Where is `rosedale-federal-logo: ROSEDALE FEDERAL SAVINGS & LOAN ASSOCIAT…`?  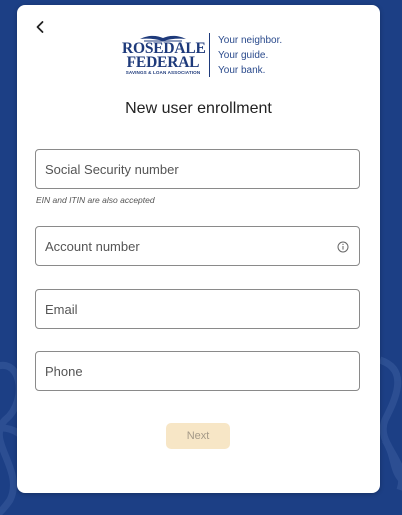 rosedale-federal-logo: ROSEDALE FEDERAL SAVINGS & LOAN ASSOCIAT… is located at coordinates (202, 56).